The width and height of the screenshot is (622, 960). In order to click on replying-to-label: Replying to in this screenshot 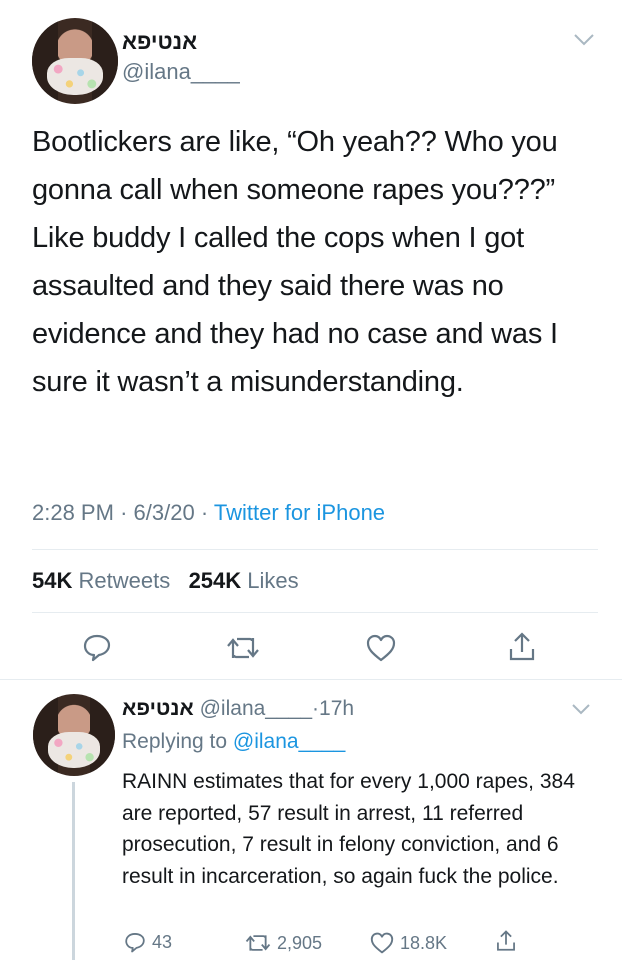, I will do `click(175, 741)`.